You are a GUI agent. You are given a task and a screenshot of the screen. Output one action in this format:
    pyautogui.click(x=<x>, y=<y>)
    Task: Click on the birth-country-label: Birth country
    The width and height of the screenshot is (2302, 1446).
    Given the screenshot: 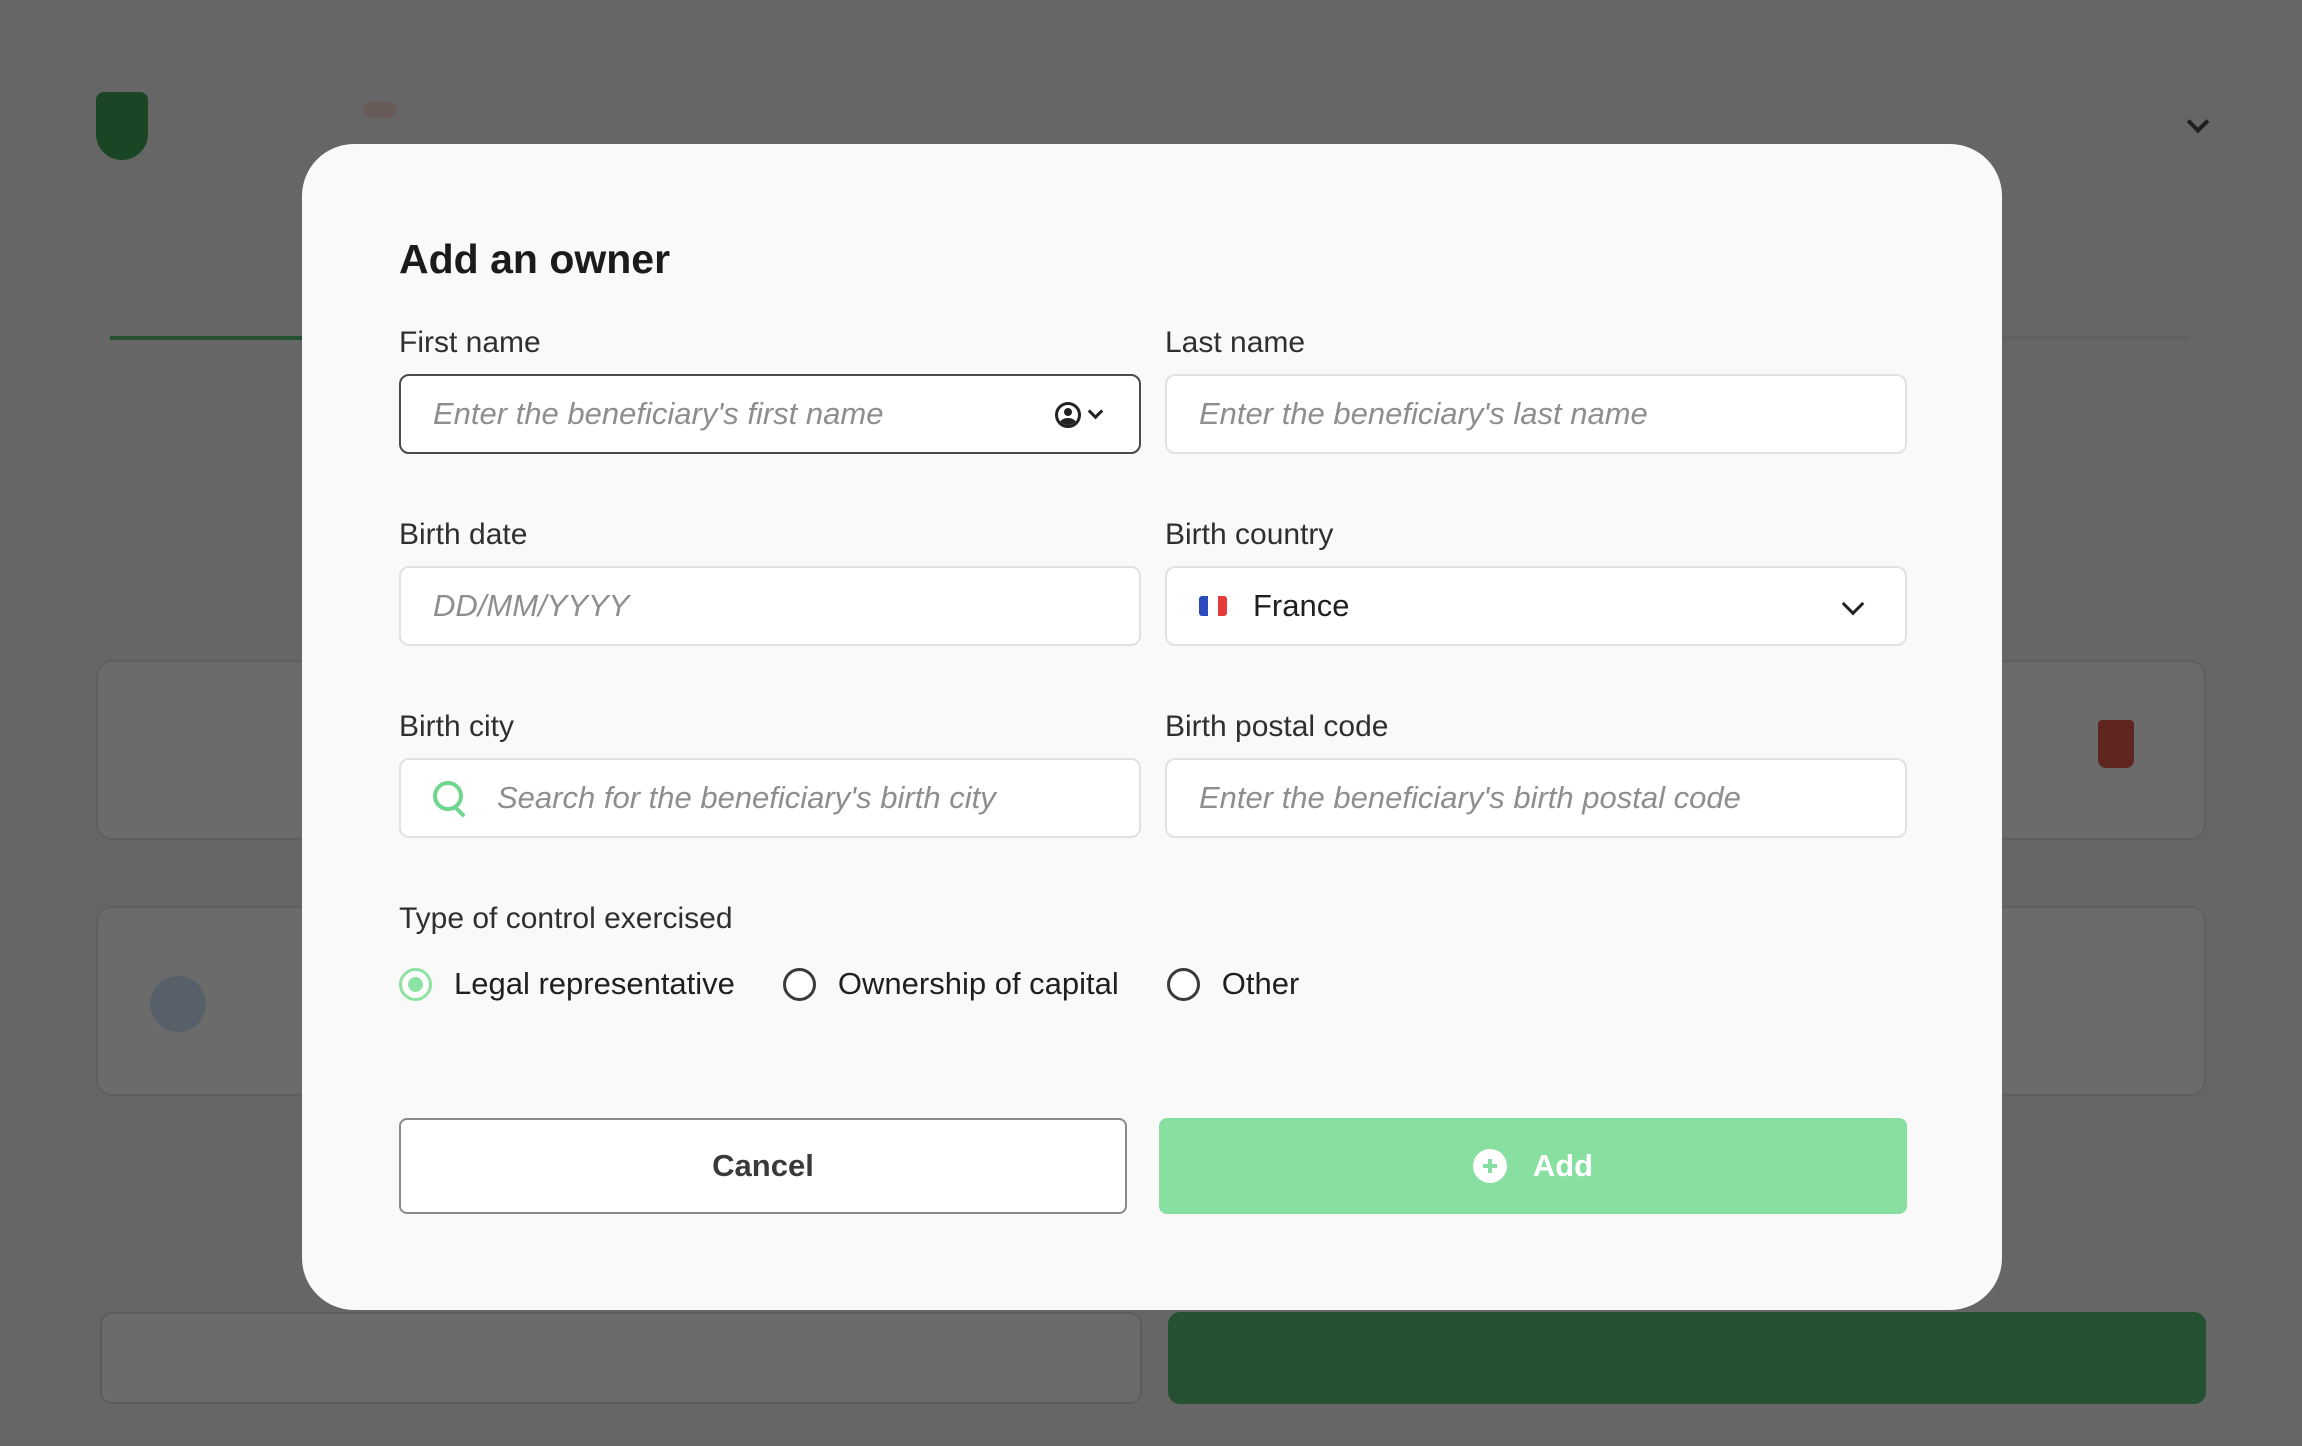 What is the action you would take?
    pyautogui.click(x=1249, y=534)
    